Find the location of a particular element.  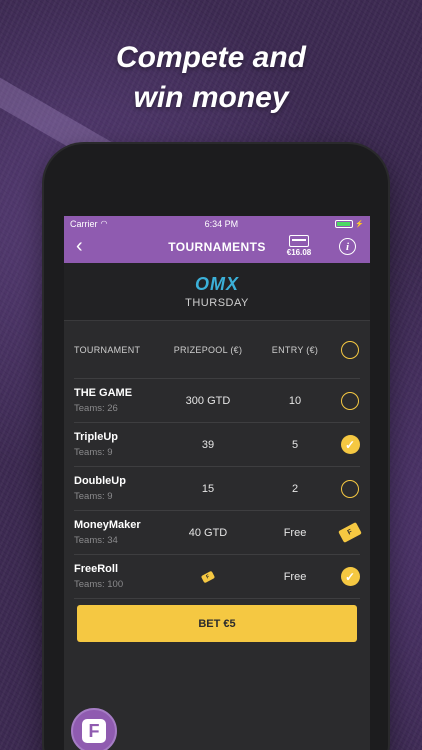

table-header: TOURNAMENT PRIZEPOOL (€) ENTRY (€) is located at coordinates (217, 350).